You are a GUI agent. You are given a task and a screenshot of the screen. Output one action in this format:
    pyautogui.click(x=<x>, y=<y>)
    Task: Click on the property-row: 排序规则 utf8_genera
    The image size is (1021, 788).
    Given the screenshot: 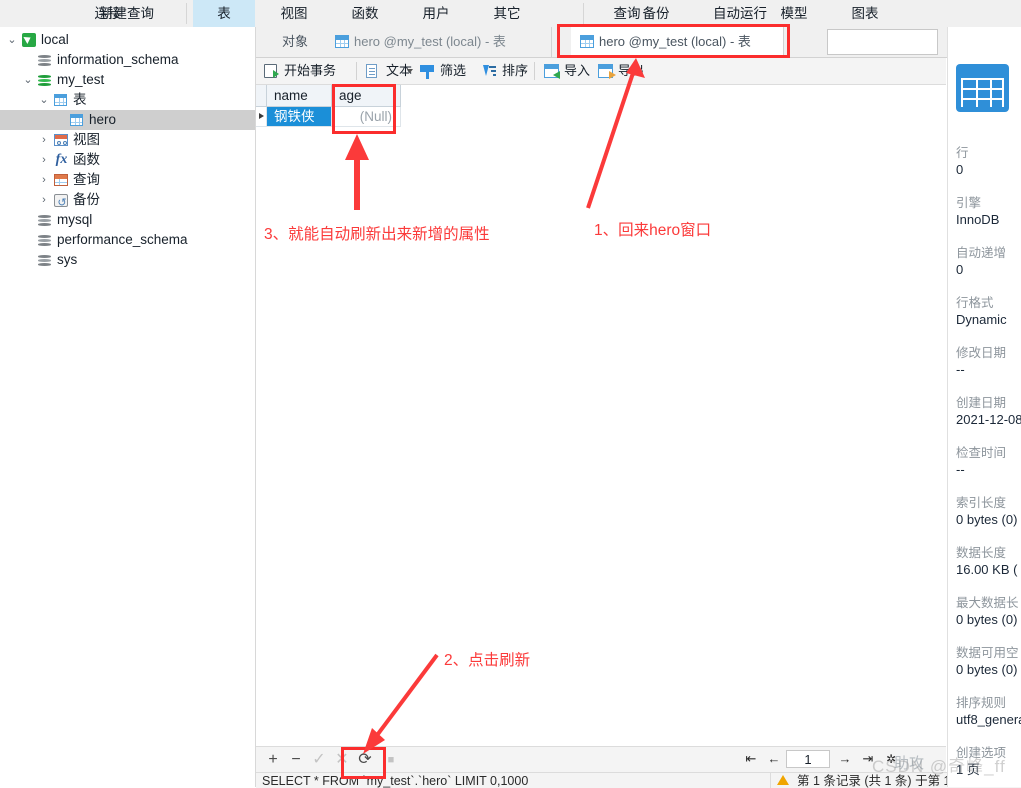 What is the action you would take?
    pyautogui.click(x=988, y=711)
    